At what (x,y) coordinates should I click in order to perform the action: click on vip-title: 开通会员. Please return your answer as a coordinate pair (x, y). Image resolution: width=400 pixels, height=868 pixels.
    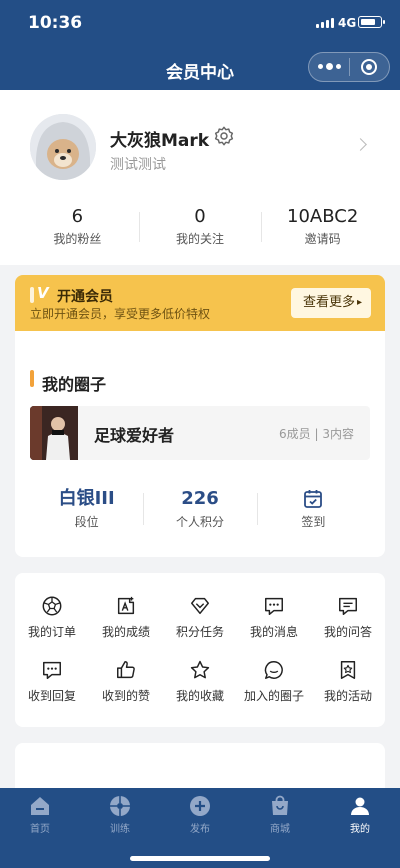
    Looking at the image, I should click on (85, 297).